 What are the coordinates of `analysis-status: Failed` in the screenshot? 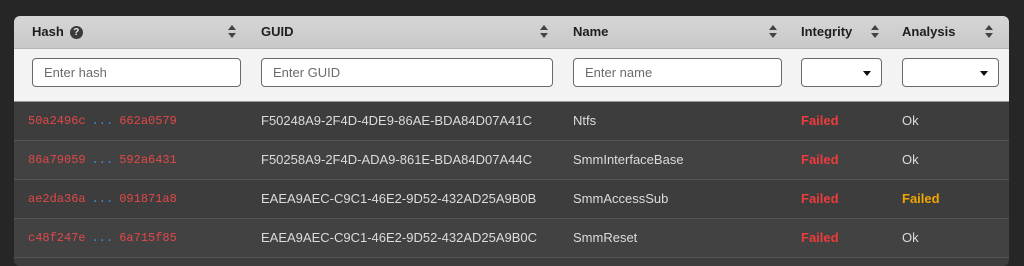 It's located at (921, 198).